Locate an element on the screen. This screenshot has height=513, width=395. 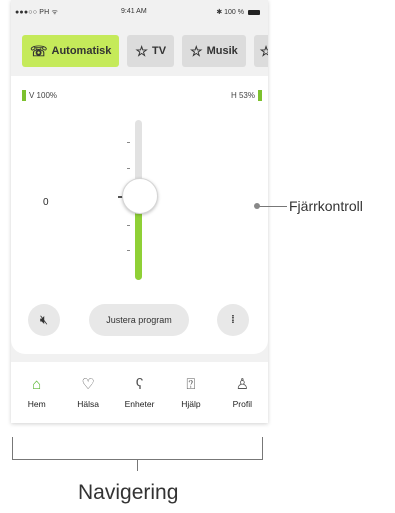
program-tabs: ☏ Automatisk ☆ TV ☆ Musik ☆ is located at coordinates (145, 51).